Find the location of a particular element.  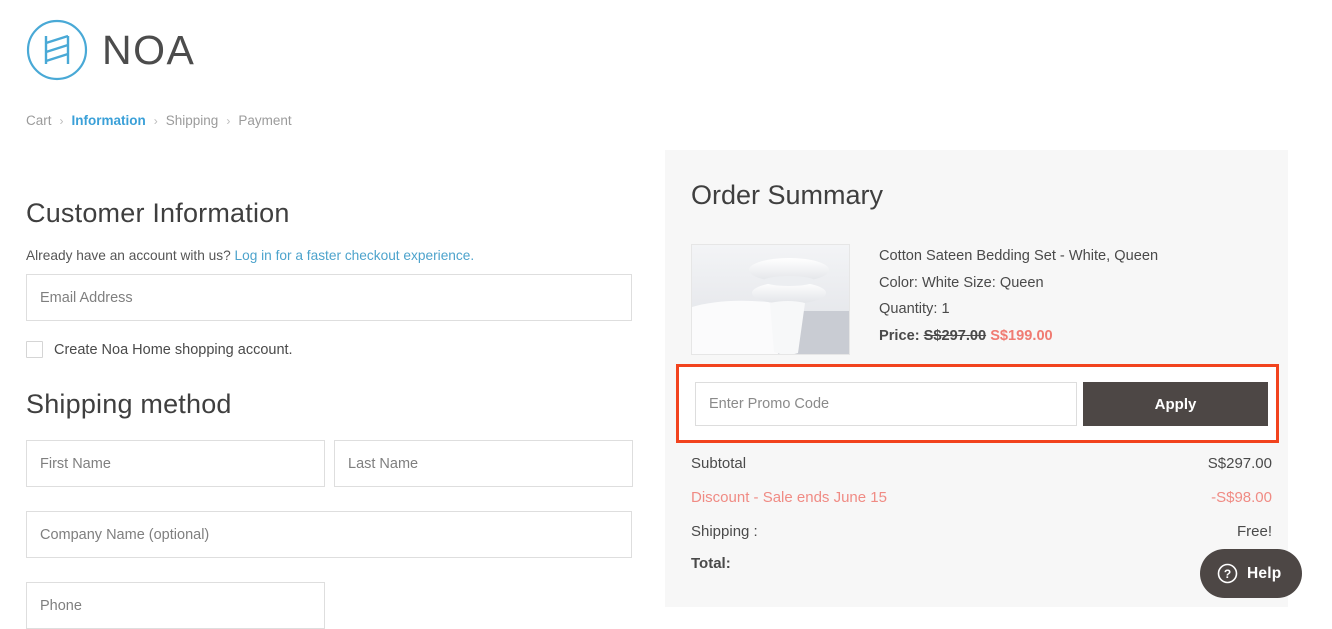

create-account-checkbox-row: Create Noa Home shopping account. is located at coordinates (159, 349).